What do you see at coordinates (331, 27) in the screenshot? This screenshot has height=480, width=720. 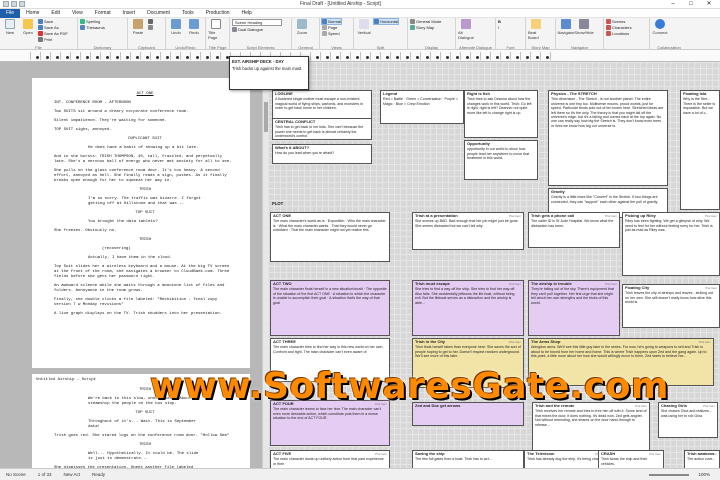 I see `view-page-button: Page` at bounding box center [331, 27].